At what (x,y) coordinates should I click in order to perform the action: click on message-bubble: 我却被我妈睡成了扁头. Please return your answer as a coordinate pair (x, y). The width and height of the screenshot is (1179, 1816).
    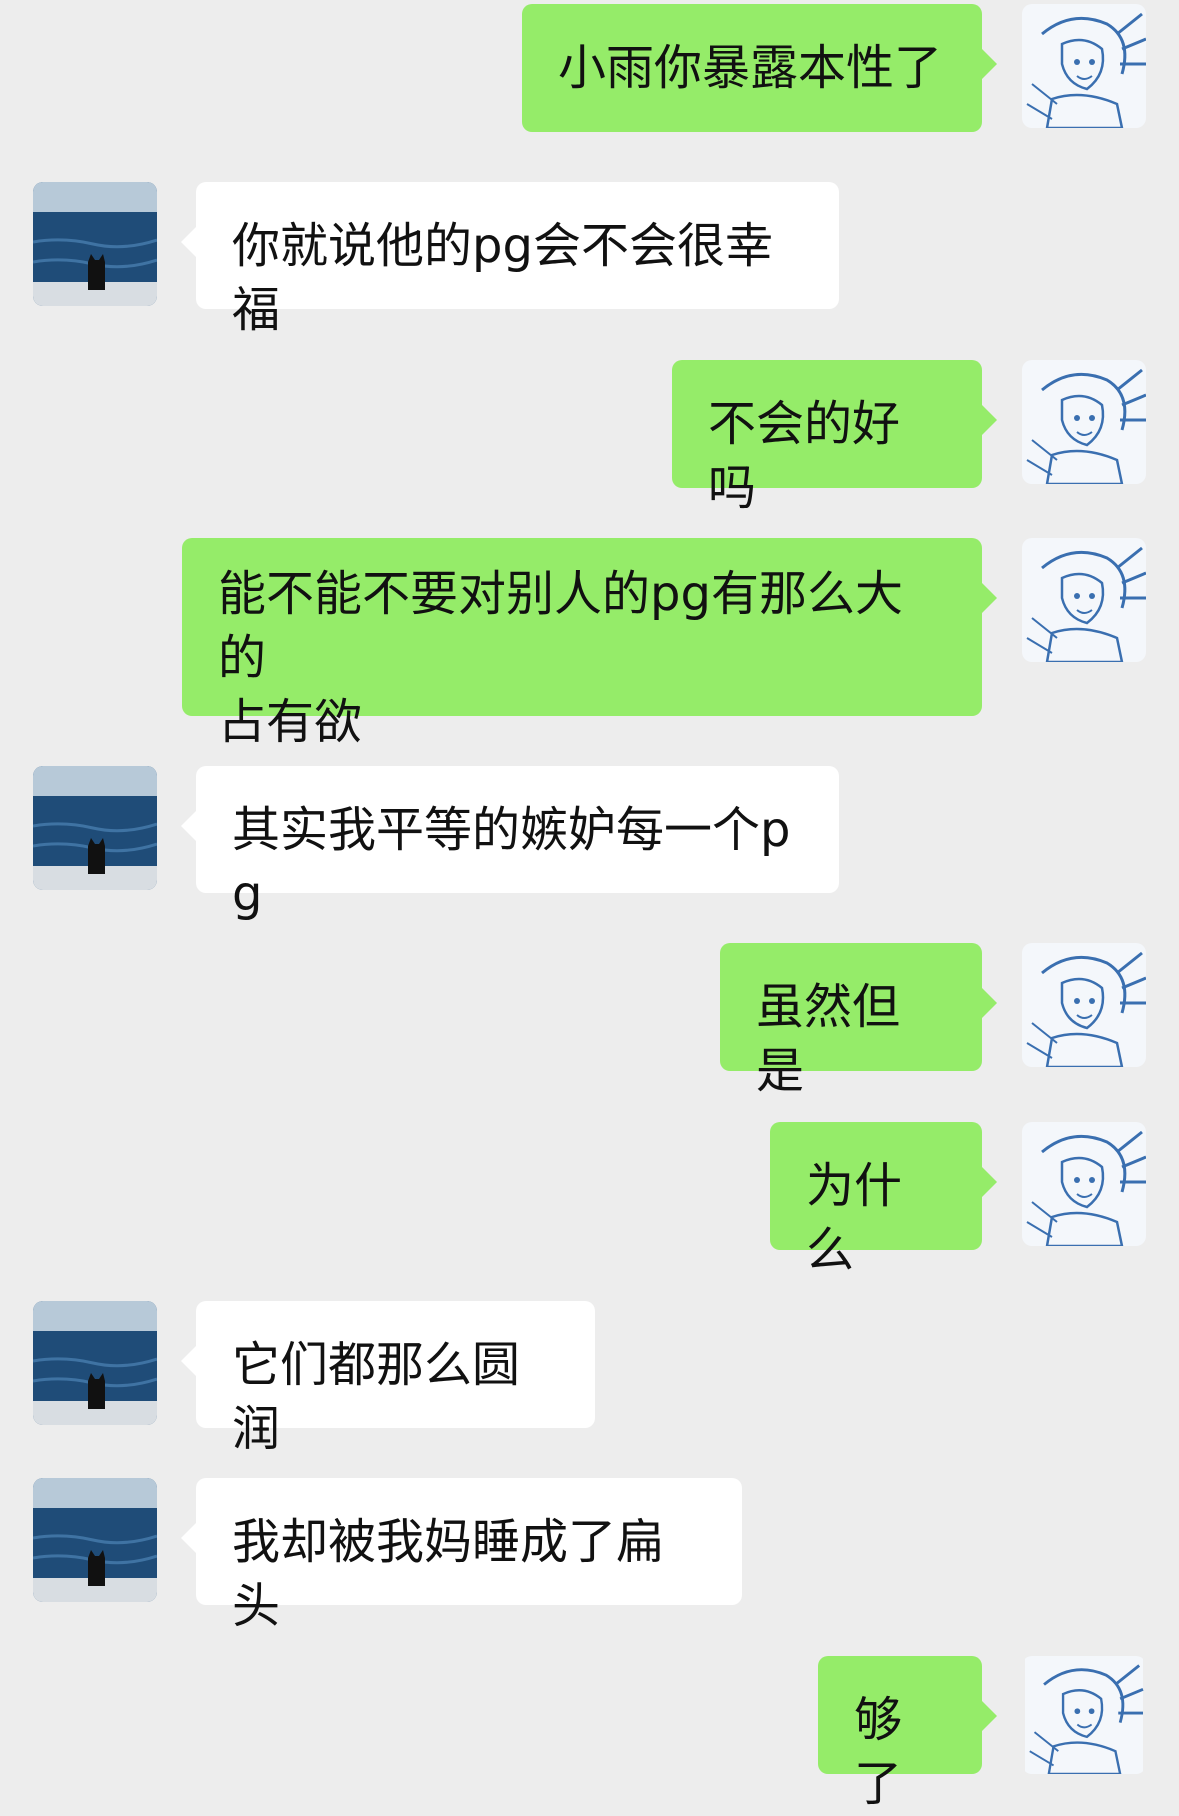
    Looking at the image, I should click on (461, 1556).